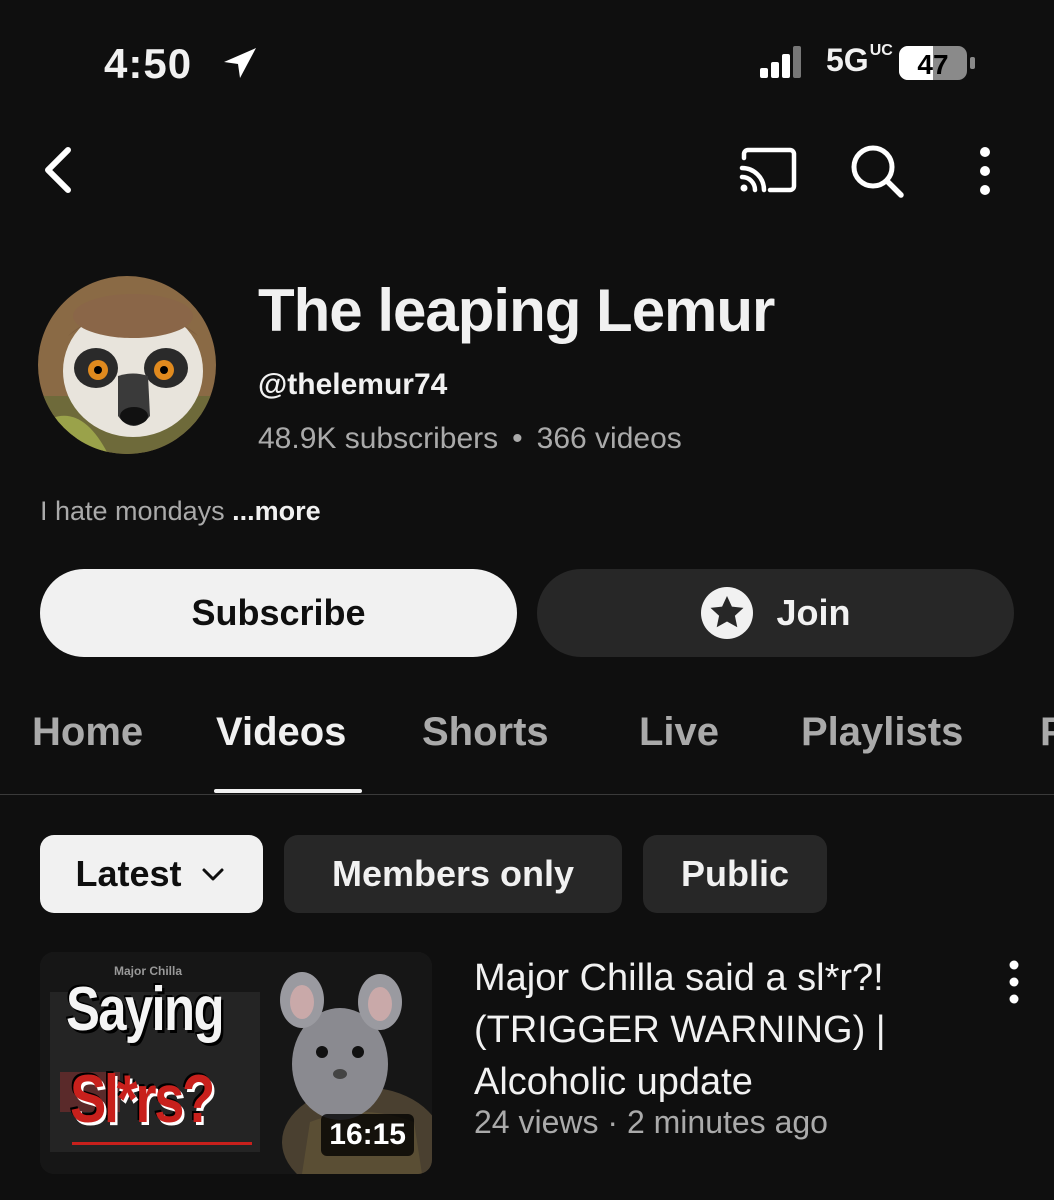 This screenshot has width=1054, height=1200. Describe the element at coordinates (353, 384) in the screenshot. I see `channel-handle: @thelemur74` at that location.